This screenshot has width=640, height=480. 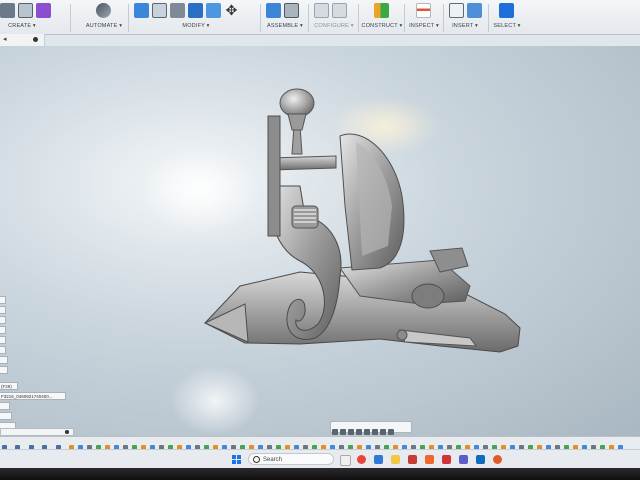 I want to click on windows-start-icon, so click(x=237, y=460).